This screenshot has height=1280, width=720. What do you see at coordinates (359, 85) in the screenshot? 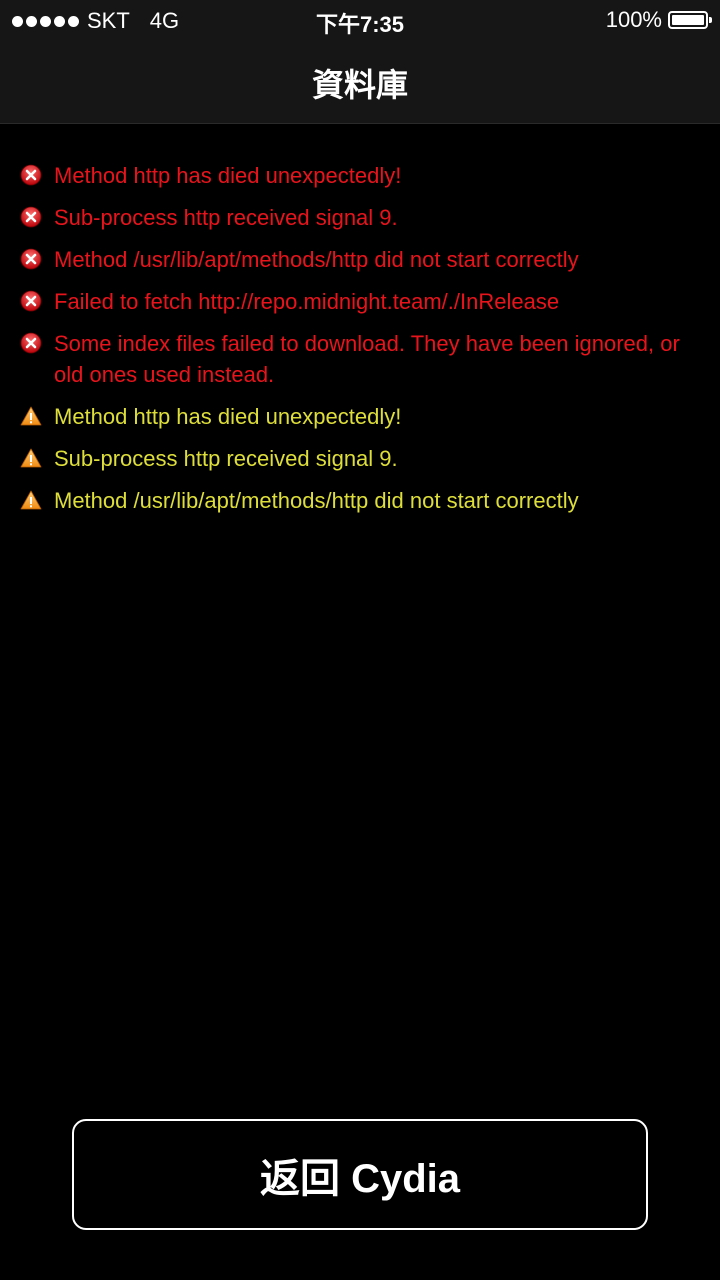
I see `page-title: 資料庫` at bounding box center [359, 85].